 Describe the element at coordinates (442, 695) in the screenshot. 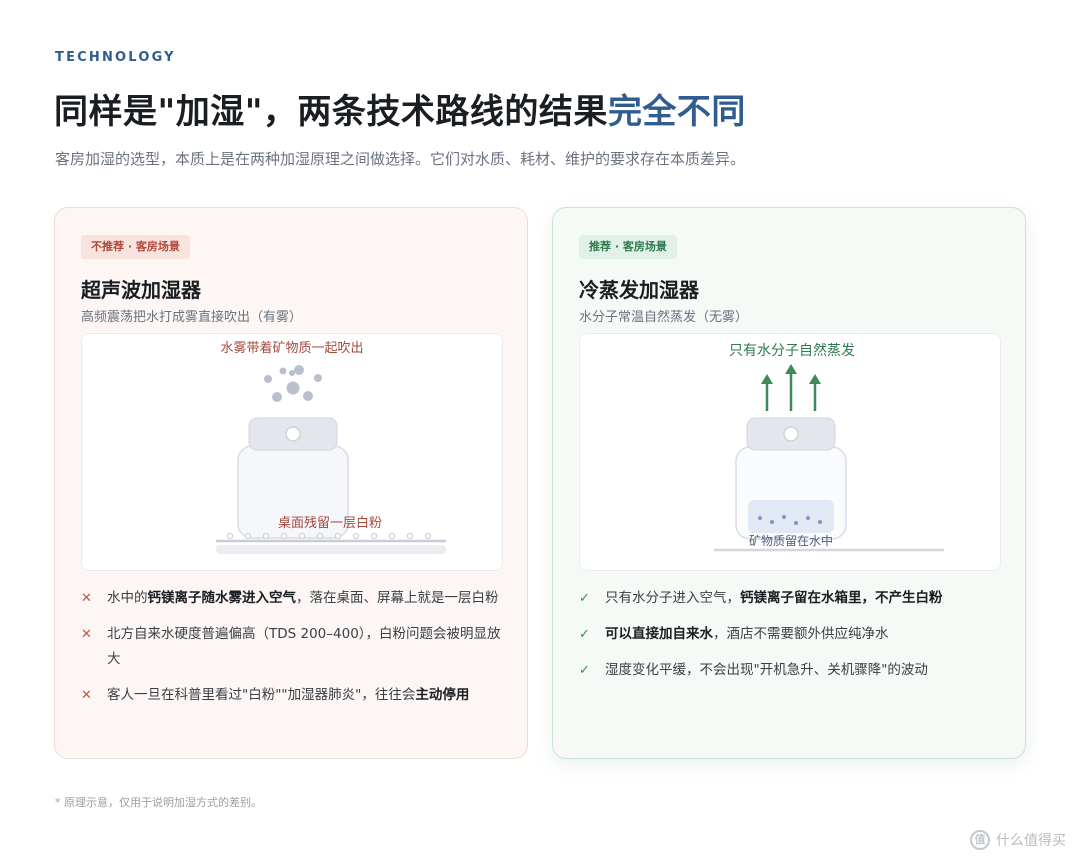

I see `list-item-bold: 主动停用` at that location.